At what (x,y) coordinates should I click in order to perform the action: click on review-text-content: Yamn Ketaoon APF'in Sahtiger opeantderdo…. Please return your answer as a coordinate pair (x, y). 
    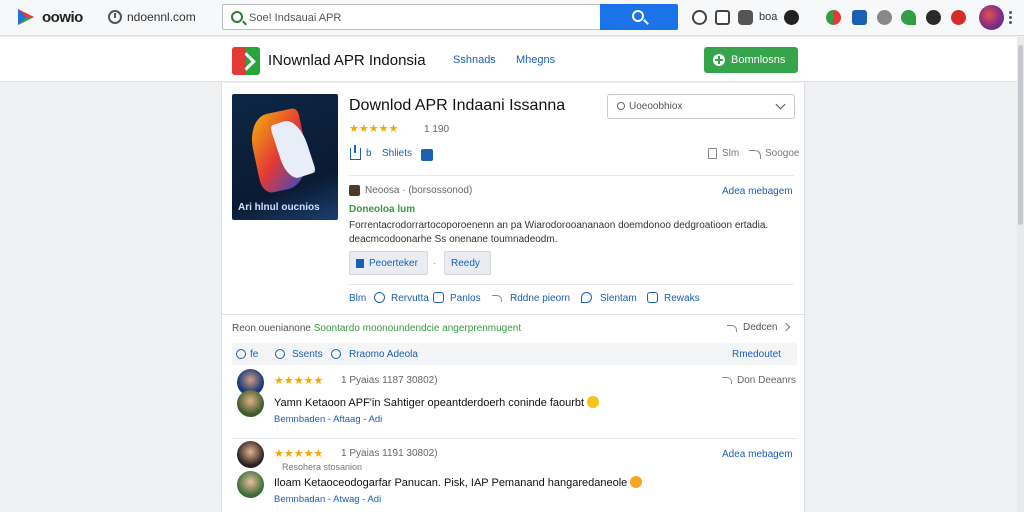
    Looking at the image, I should click on (429, 403).